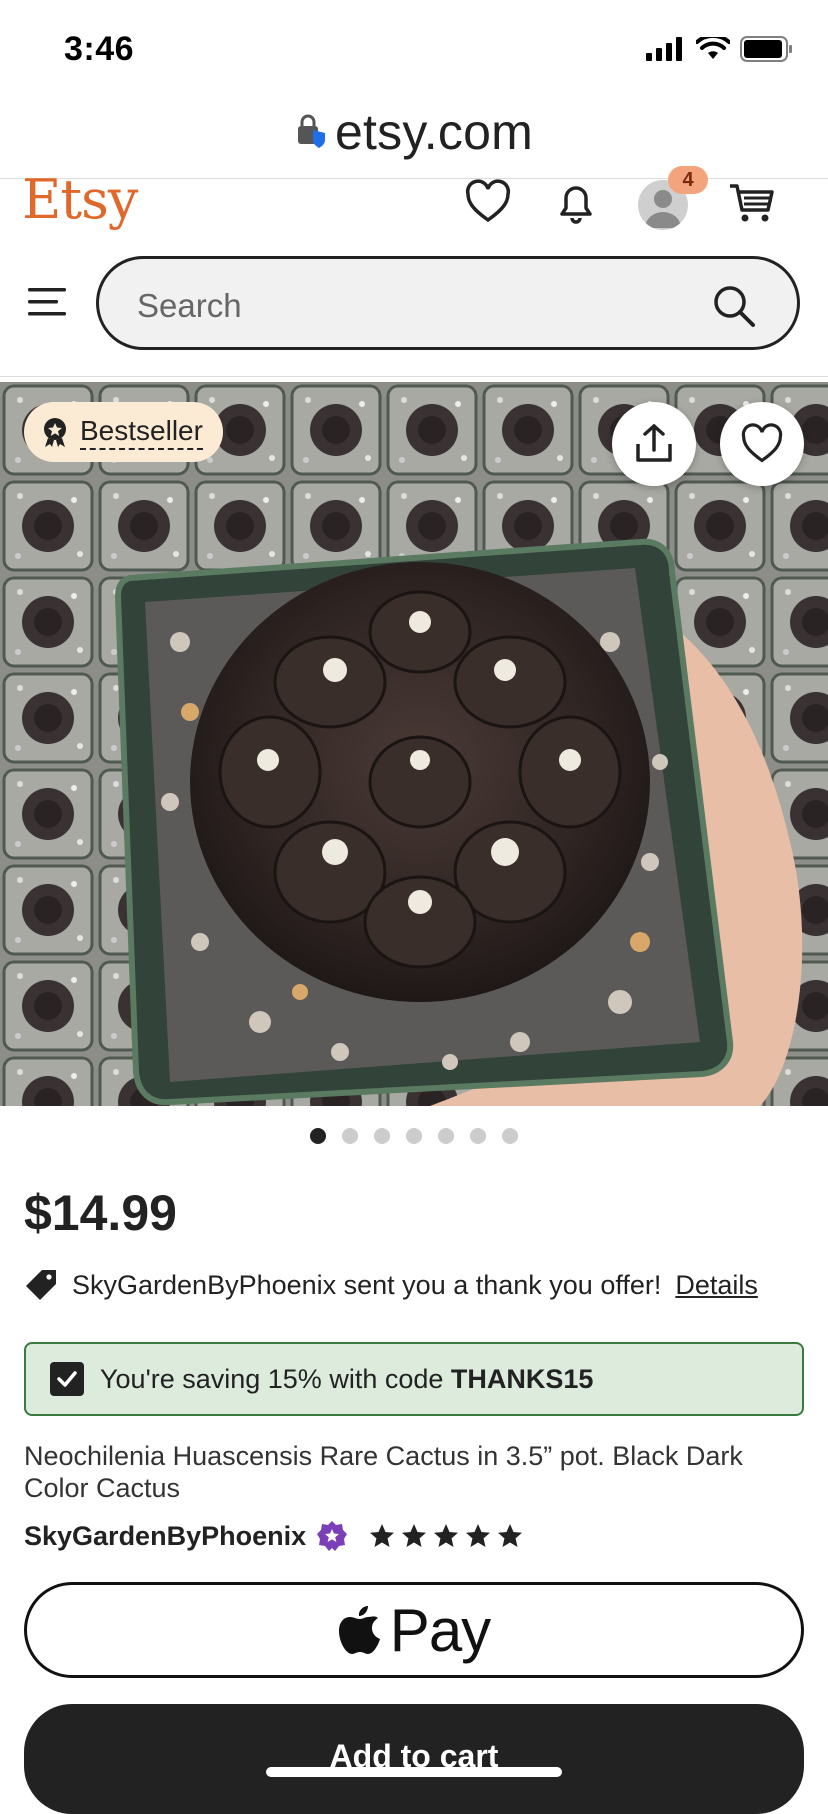  I want to click on cellular-signal-icon, so click(664, 49).